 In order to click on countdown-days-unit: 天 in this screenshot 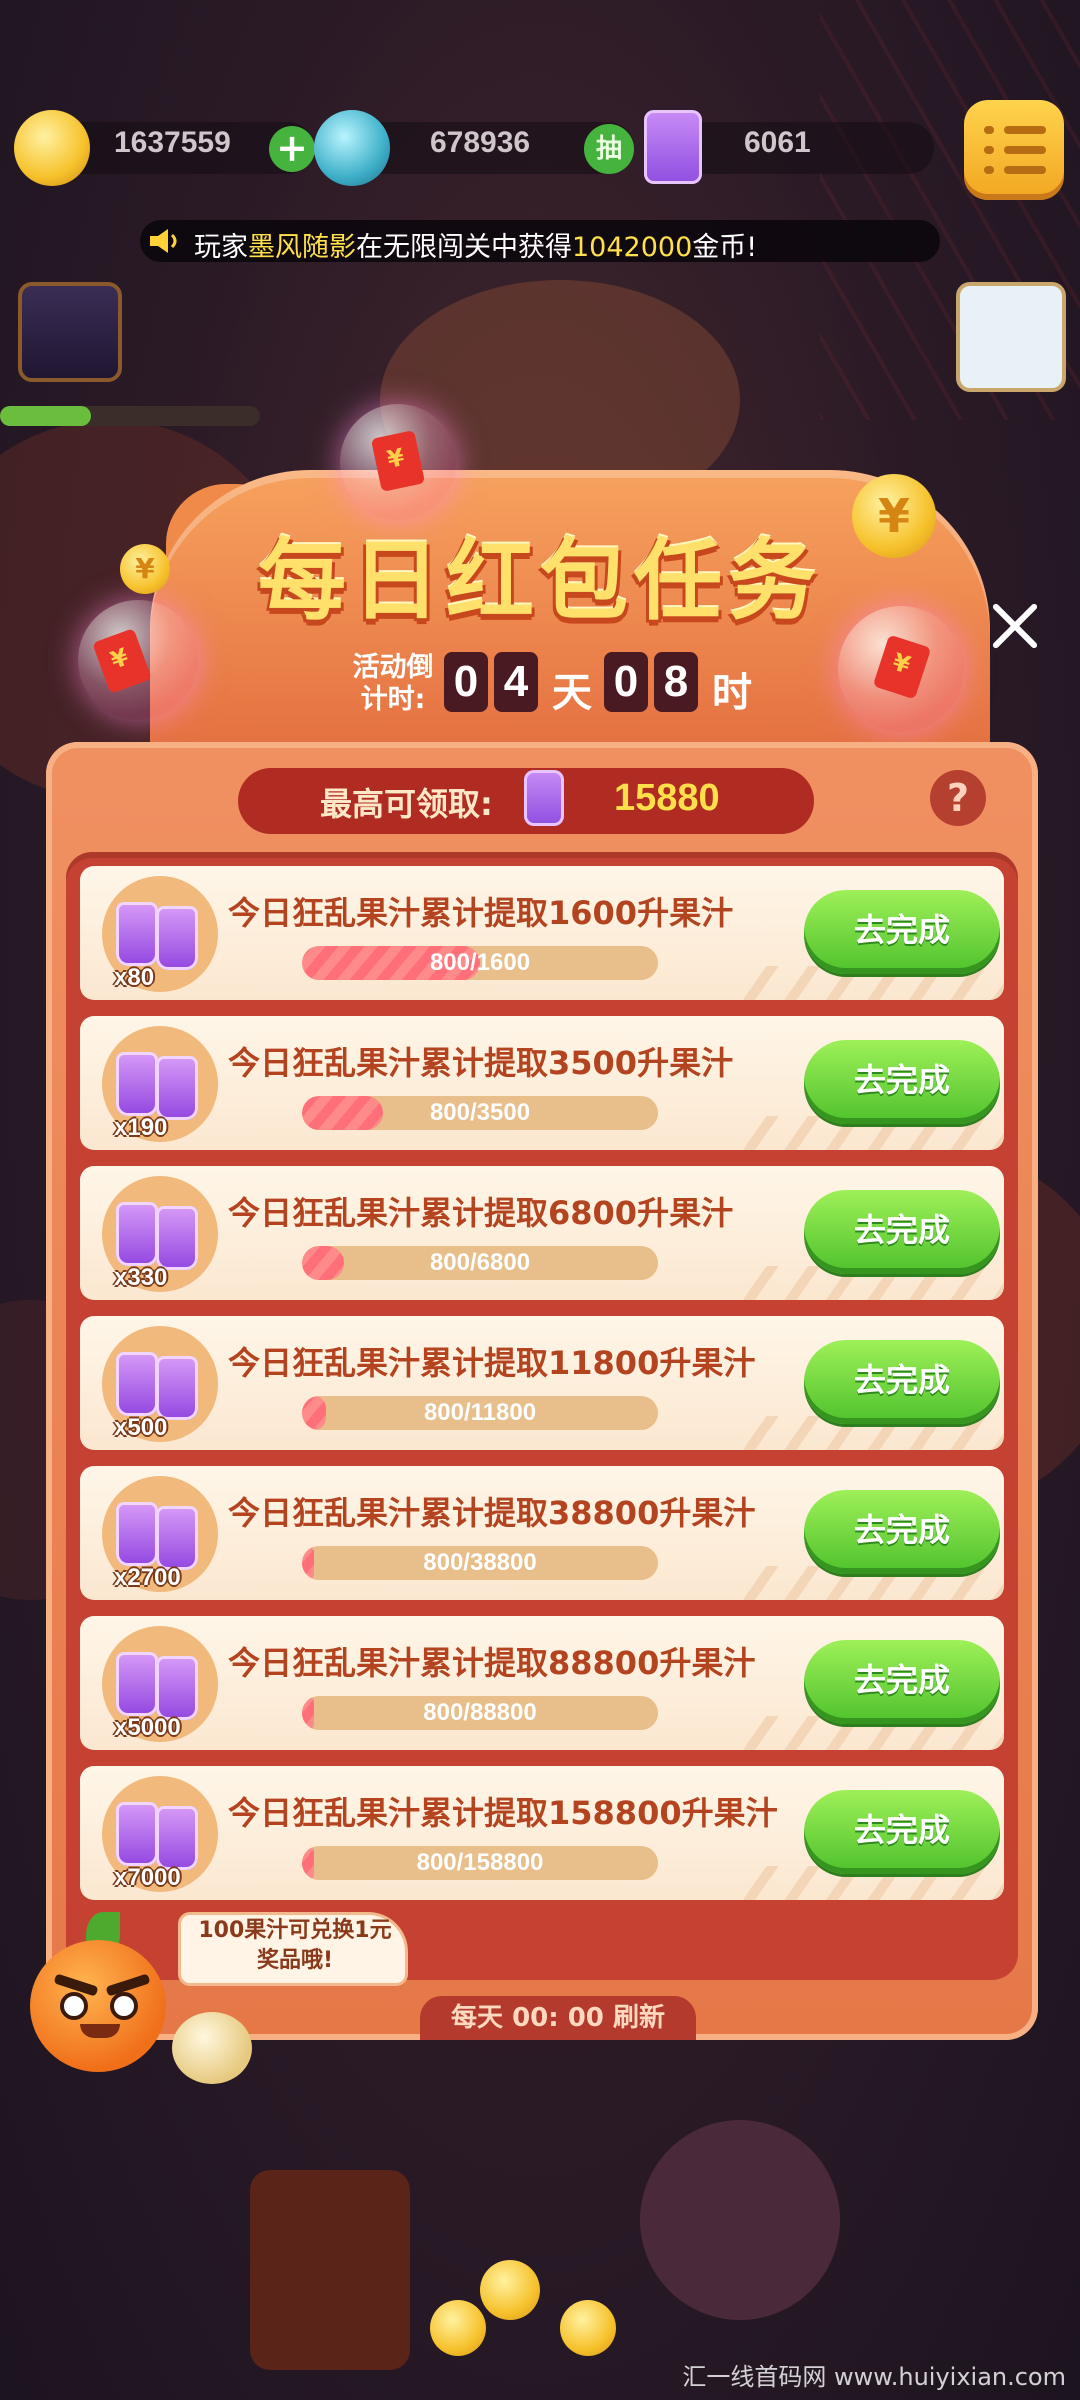, I will do `click(572, 693)`.